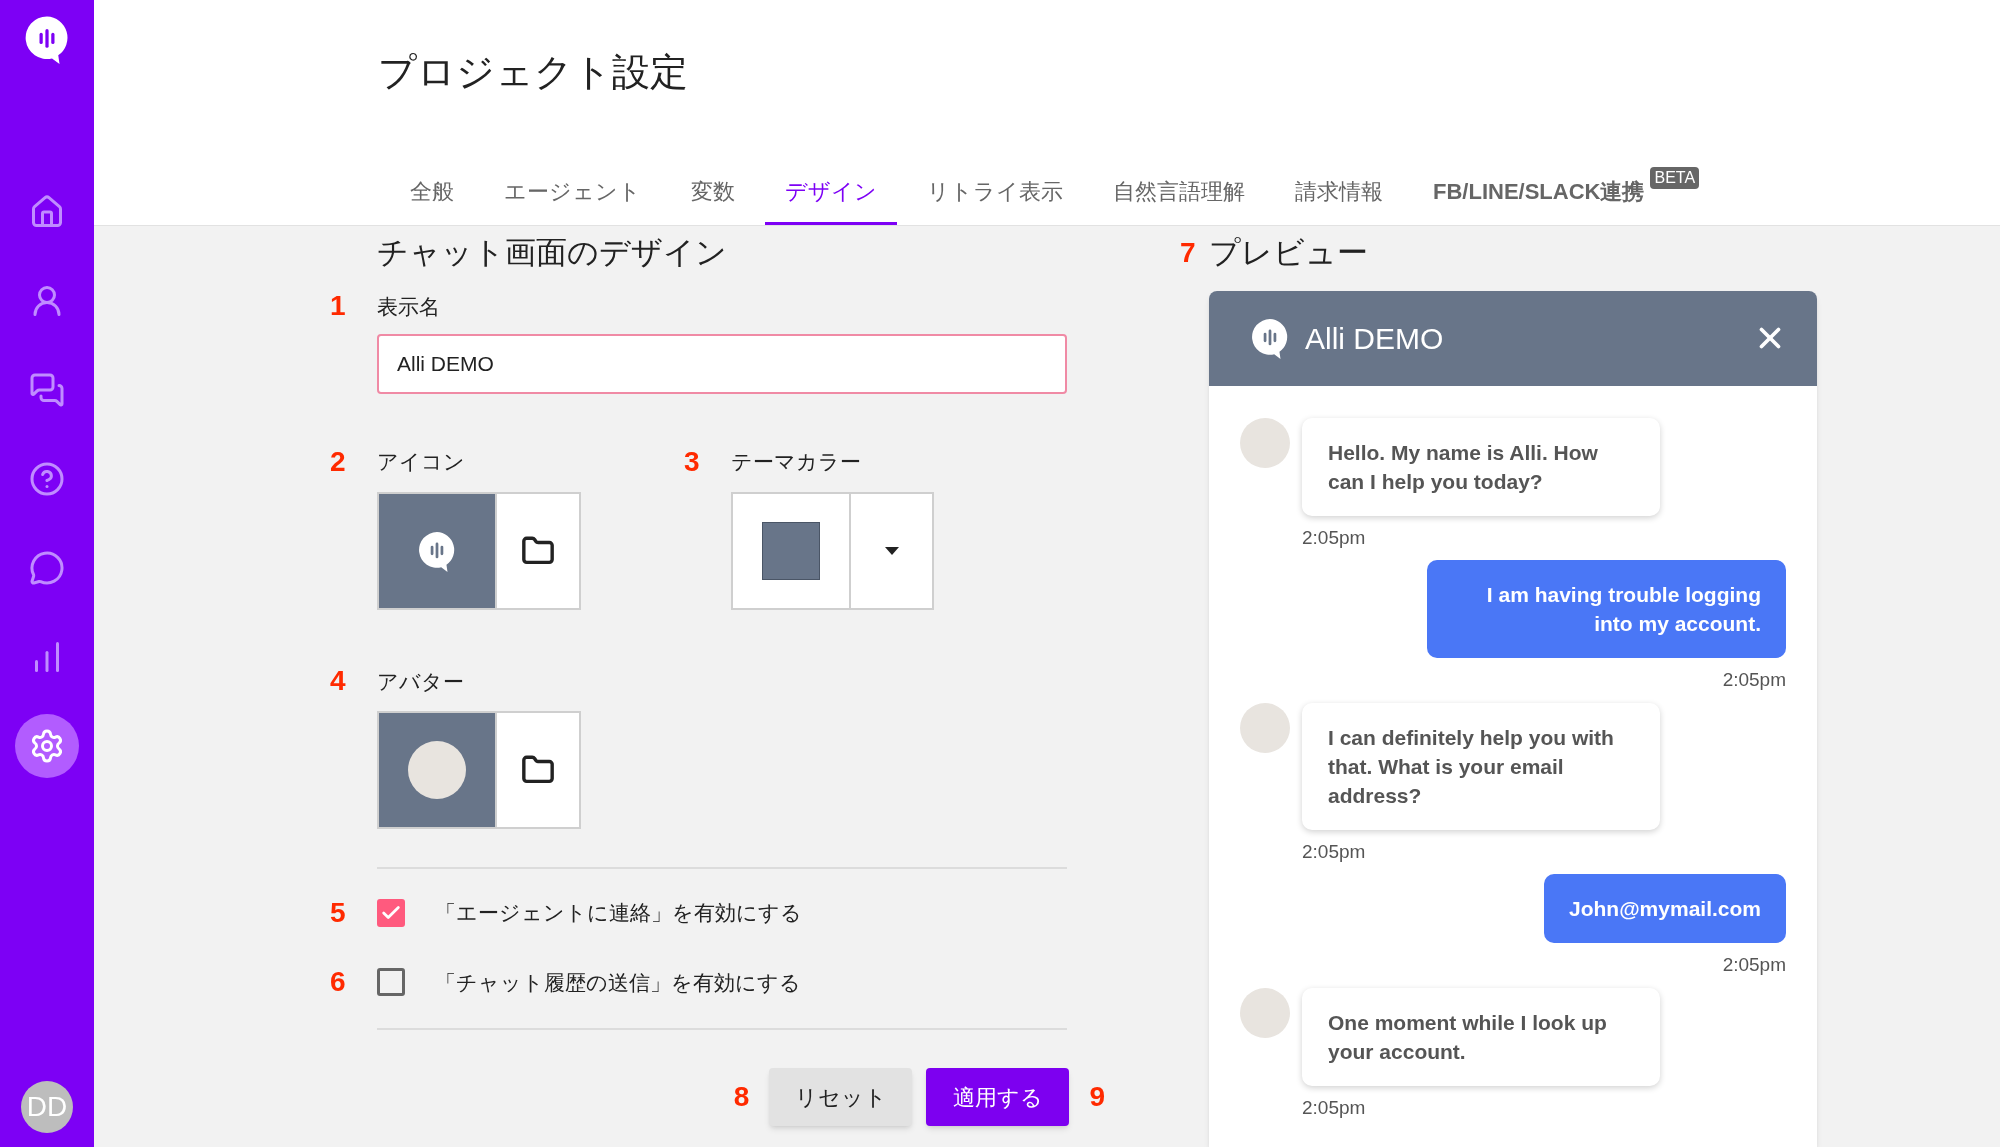  What do you see at coordinates (1675, 178) in the screenshot?
I see `beta-badge: BETA` at bounding box center [1675, 178].